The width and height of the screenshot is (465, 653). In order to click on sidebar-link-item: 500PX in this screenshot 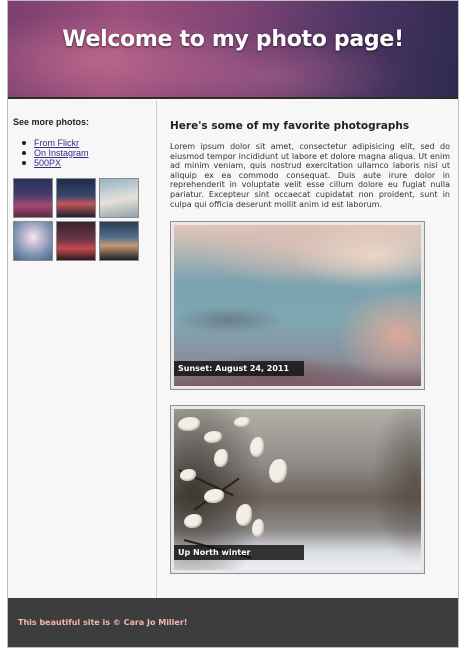, I will do `click(54, 163)`.